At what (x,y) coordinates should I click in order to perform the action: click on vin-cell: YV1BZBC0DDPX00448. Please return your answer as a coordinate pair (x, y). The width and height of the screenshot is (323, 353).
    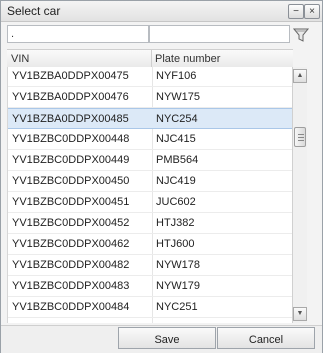
    Looking at the image, I should click on (71, 139).